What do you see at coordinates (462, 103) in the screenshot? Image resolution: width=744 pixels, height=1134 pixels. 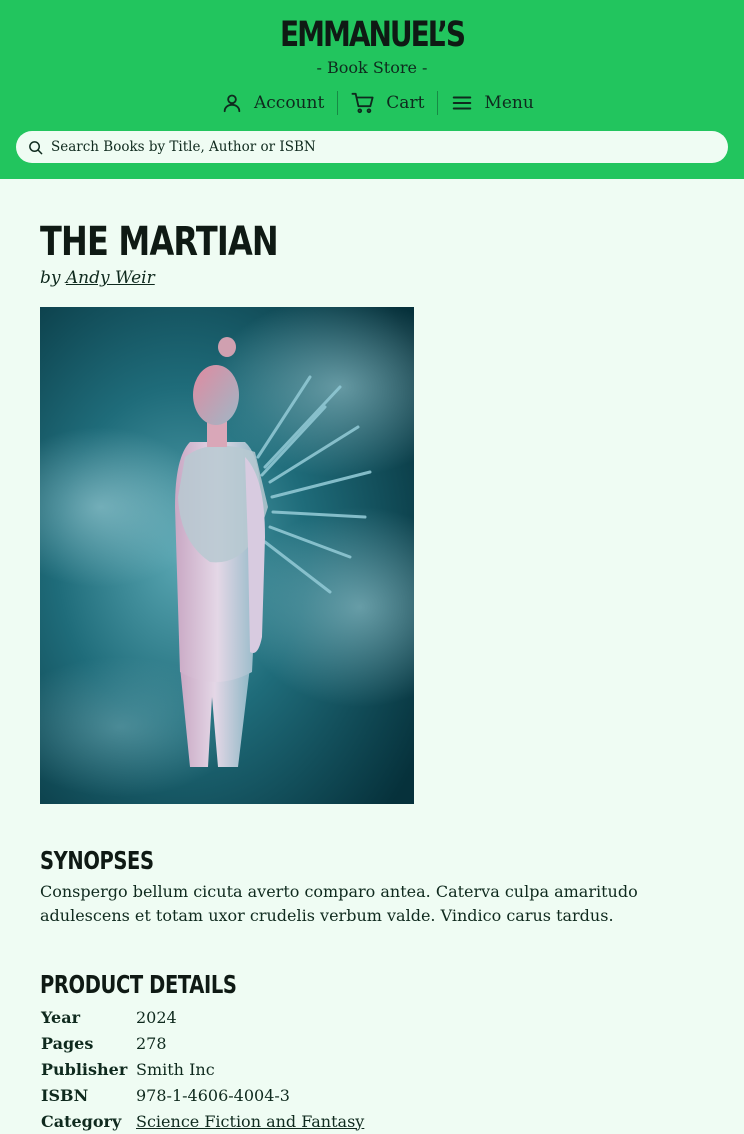 I see `menu-icon` at bounding box center [462, 103].